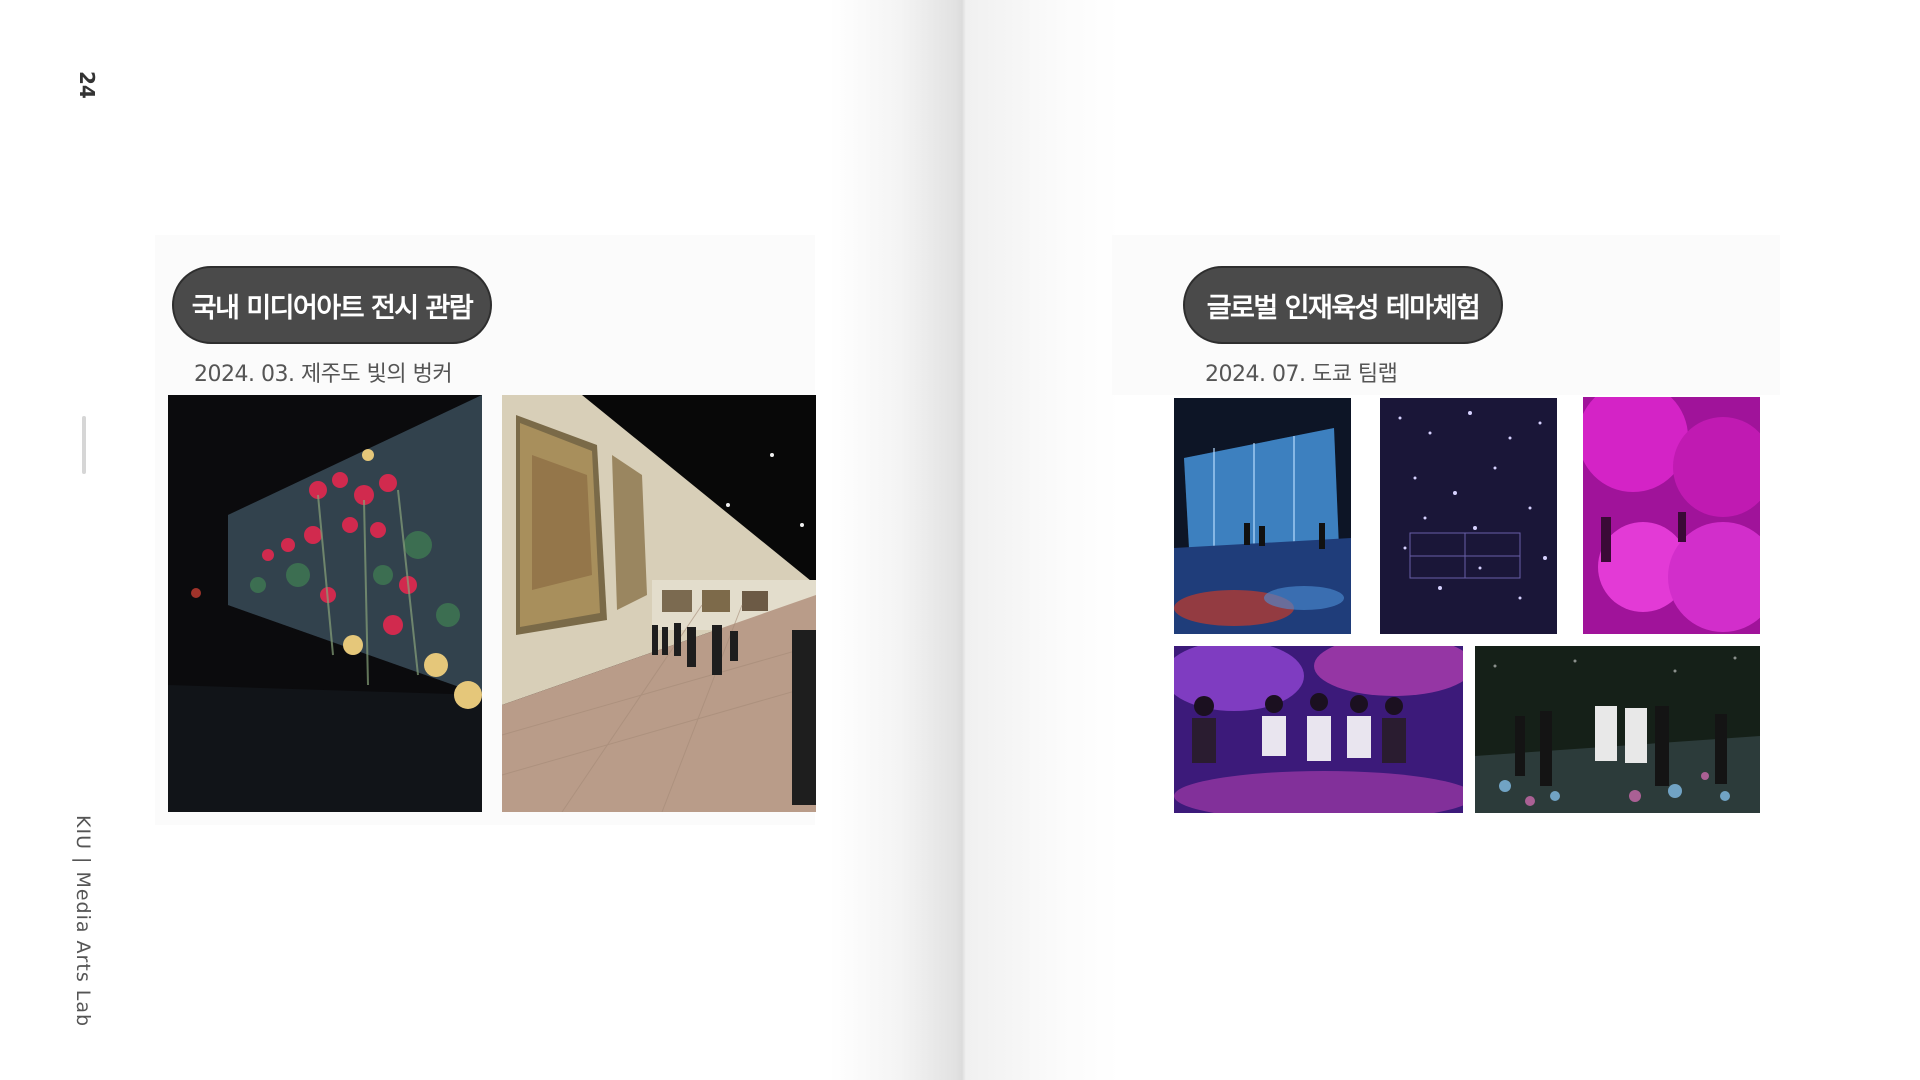 This screenshot has width=1920, height=1080. I want to click on left-section-caption: 2024. 03. 제주도 빛의 벙커, so click(323, 374).